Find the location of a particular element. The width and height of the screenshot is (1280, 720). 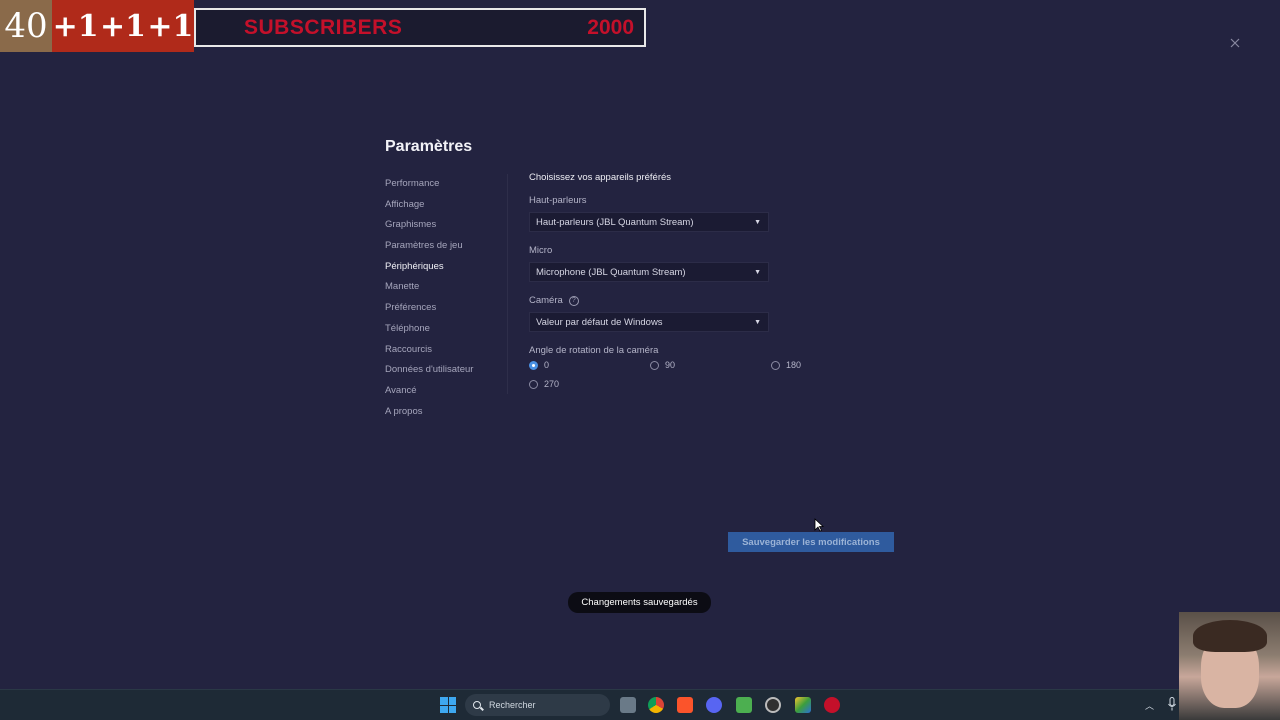

youtube-icon is located at coordinates (832, 705).